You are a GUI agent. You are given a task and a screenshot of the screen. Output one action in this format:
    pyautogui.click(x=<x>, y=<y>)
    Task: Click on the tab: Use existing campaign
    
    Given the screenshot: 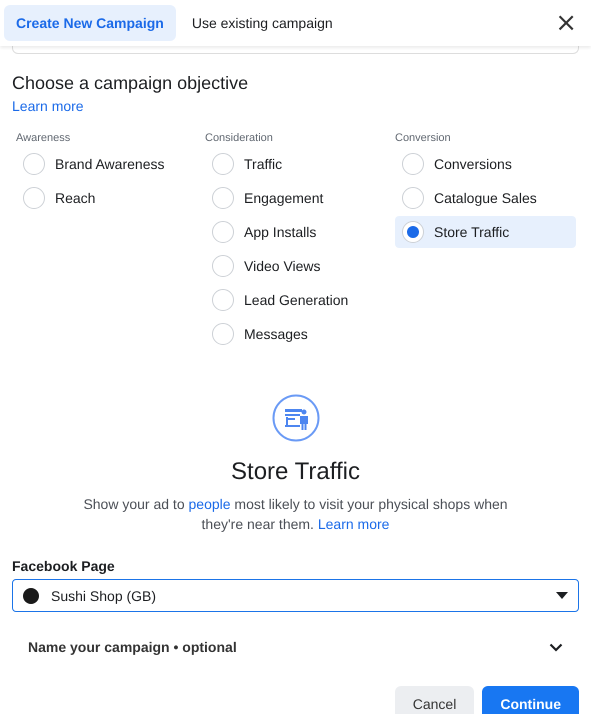 What is the action you would take?
    pyautogui.click(x=262, y=23)
    